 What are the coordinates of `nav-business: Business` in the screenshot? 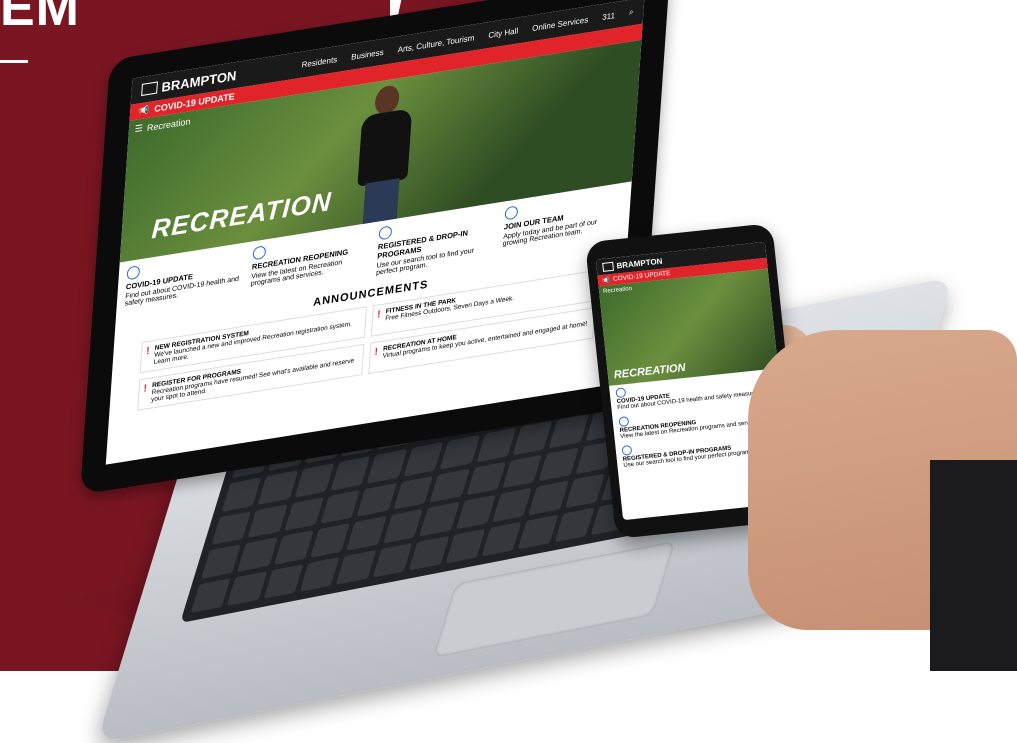 It's located at (367, 54).